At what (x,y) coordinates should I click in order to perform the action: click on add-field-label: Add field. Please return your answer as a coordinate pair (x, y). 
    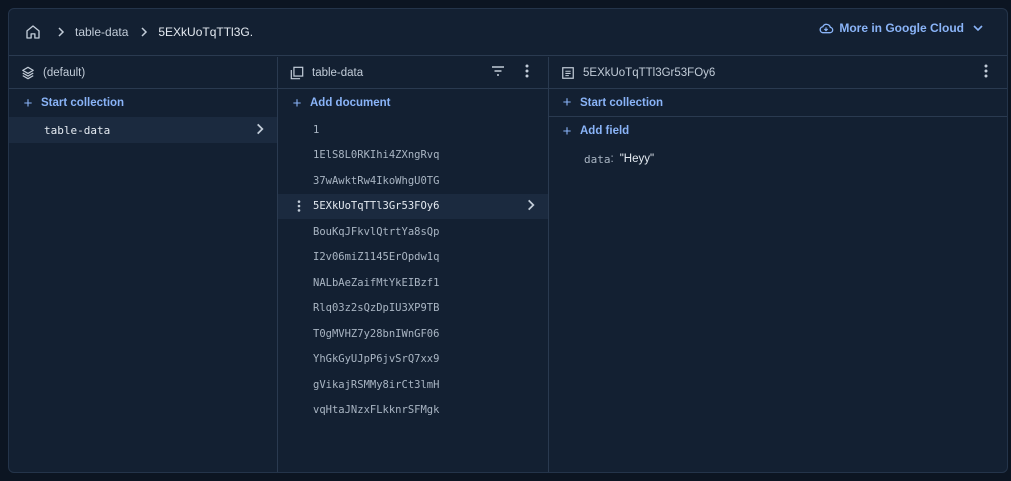
    Looking at the image, I should click on (605, 131).